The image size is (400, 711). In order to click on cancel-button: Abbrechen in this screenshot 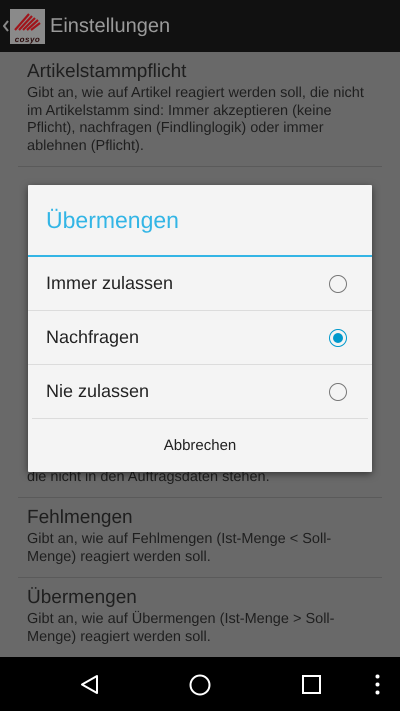, I will do `click(200, 445)`.